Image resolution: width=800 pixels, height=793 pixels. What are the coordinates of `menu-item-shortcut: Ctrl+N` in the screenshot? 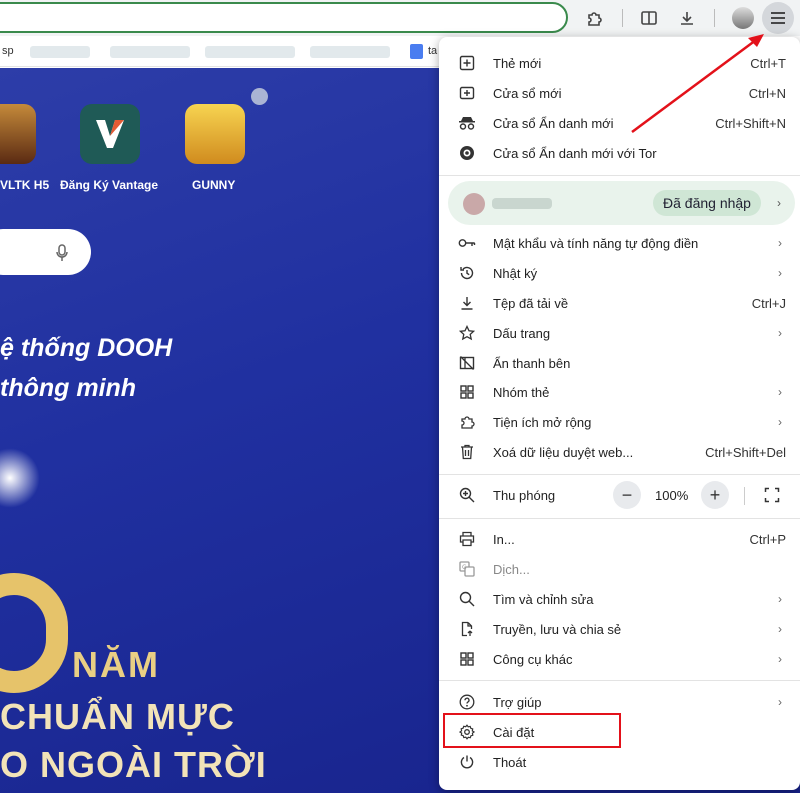 It's located at (767, 93).